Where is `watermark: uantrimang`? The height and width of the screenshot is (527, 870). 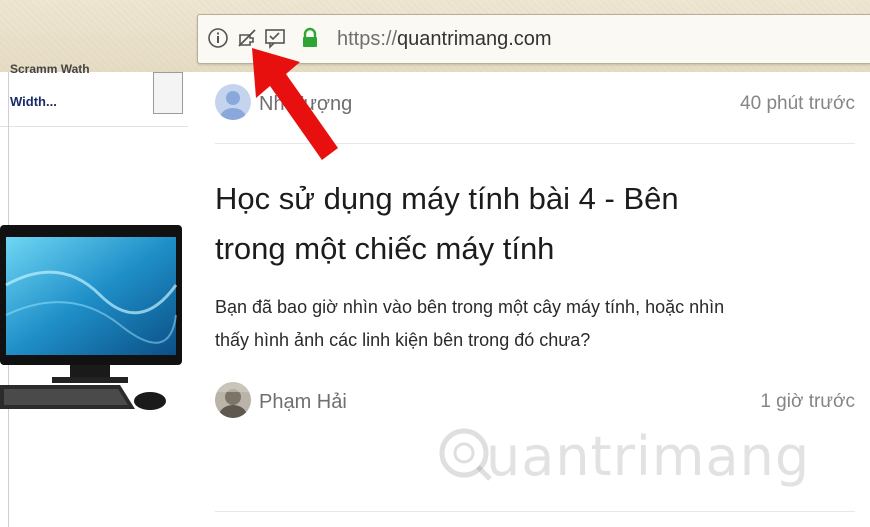 watermark: uantrimang is located at coordinates (623, 455).